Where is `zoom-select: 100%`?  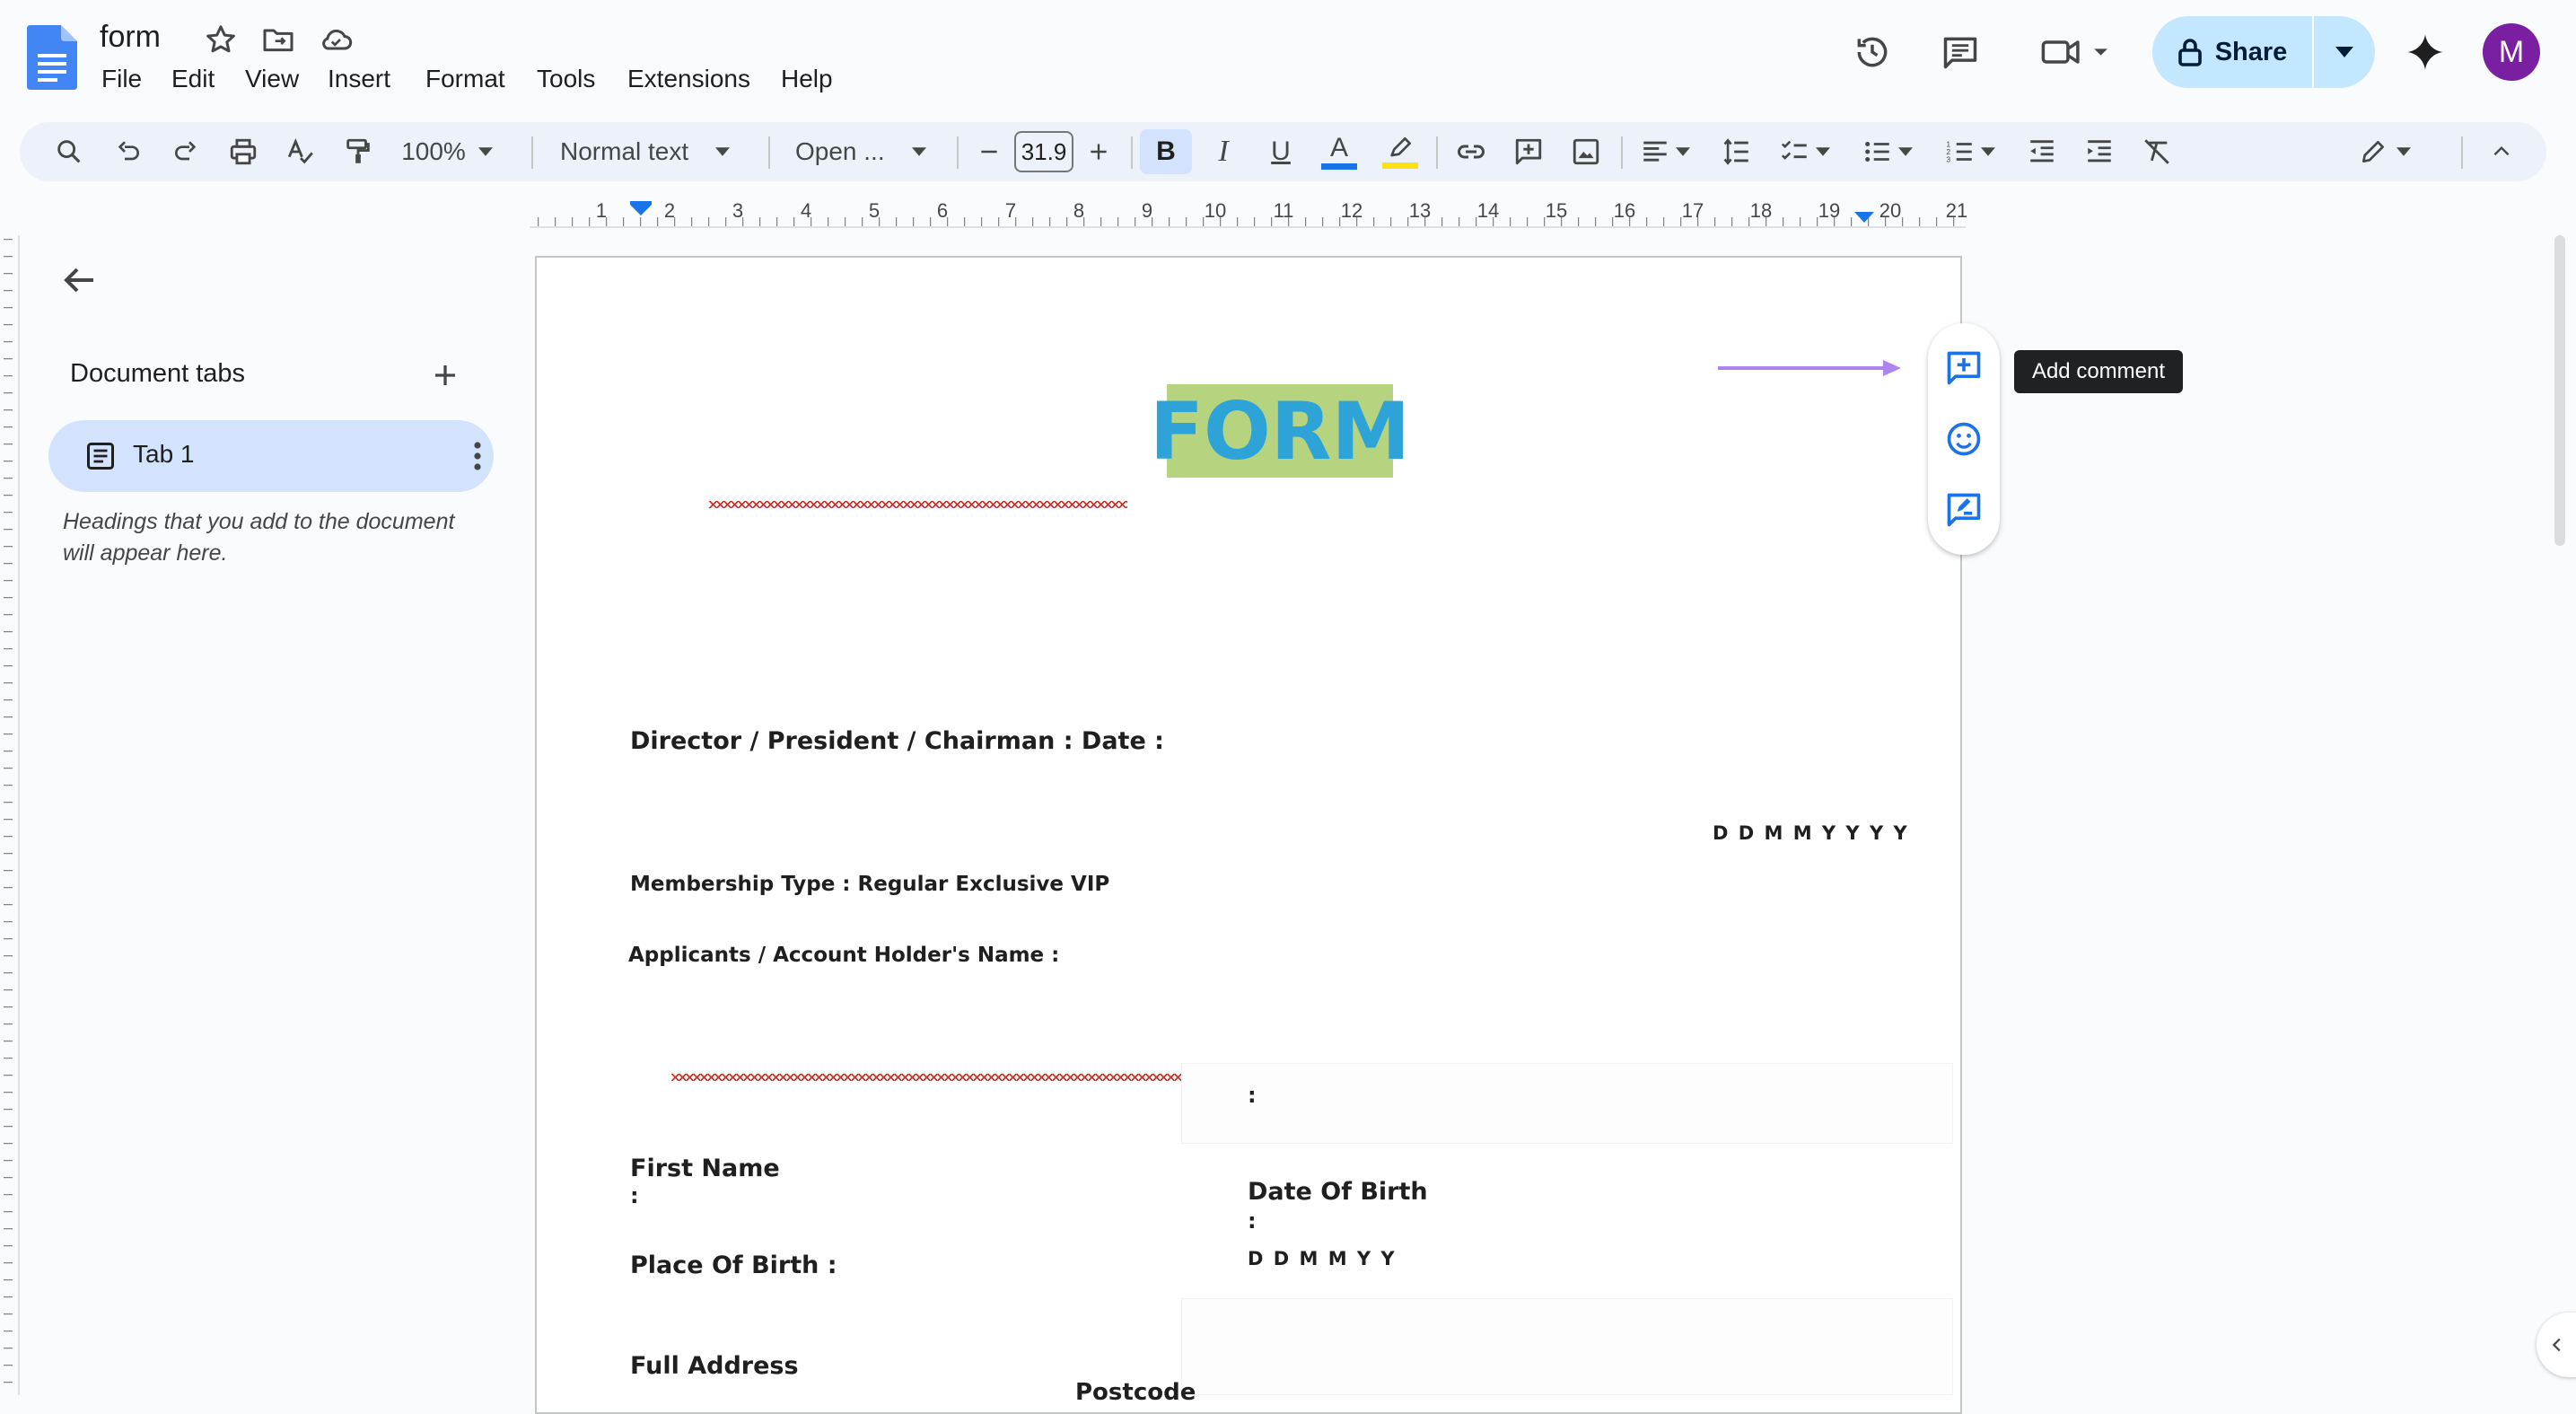 zoom-select: 100% is located at coordinates (447, 152).